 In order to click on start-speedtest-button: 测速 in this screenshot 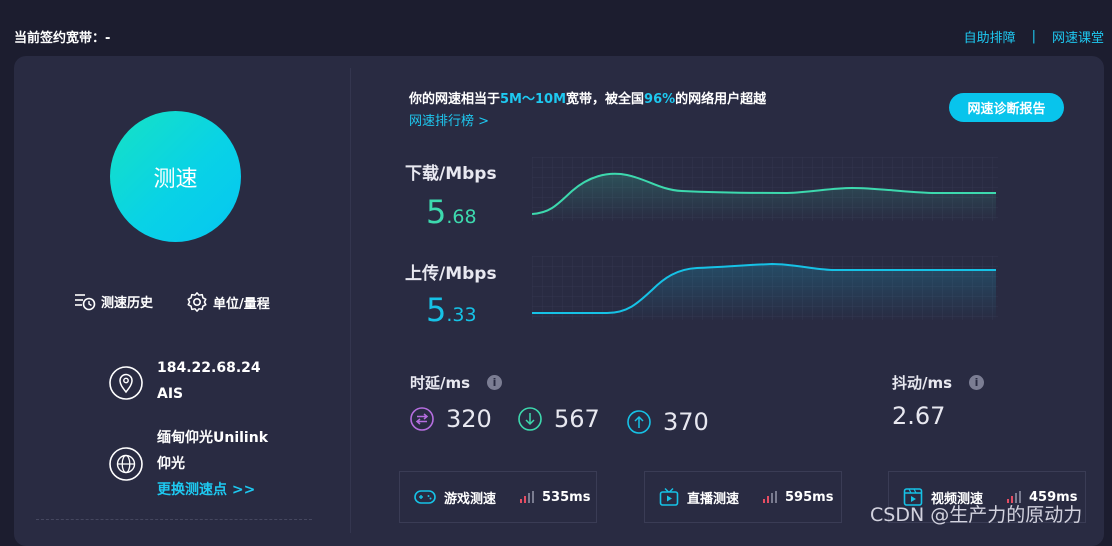, I will do `click(175, 176)`.